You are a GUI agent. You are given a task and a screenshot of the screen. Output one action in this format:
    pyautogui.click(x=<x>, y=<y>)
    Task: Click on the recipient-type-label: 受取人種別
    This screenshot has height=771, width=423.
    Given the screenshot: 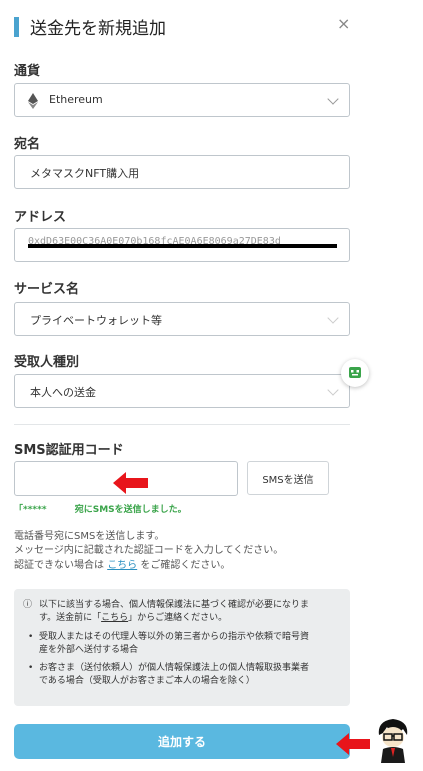 What is the action you would take?
    pyautogui.click(x=47, y=362)
    